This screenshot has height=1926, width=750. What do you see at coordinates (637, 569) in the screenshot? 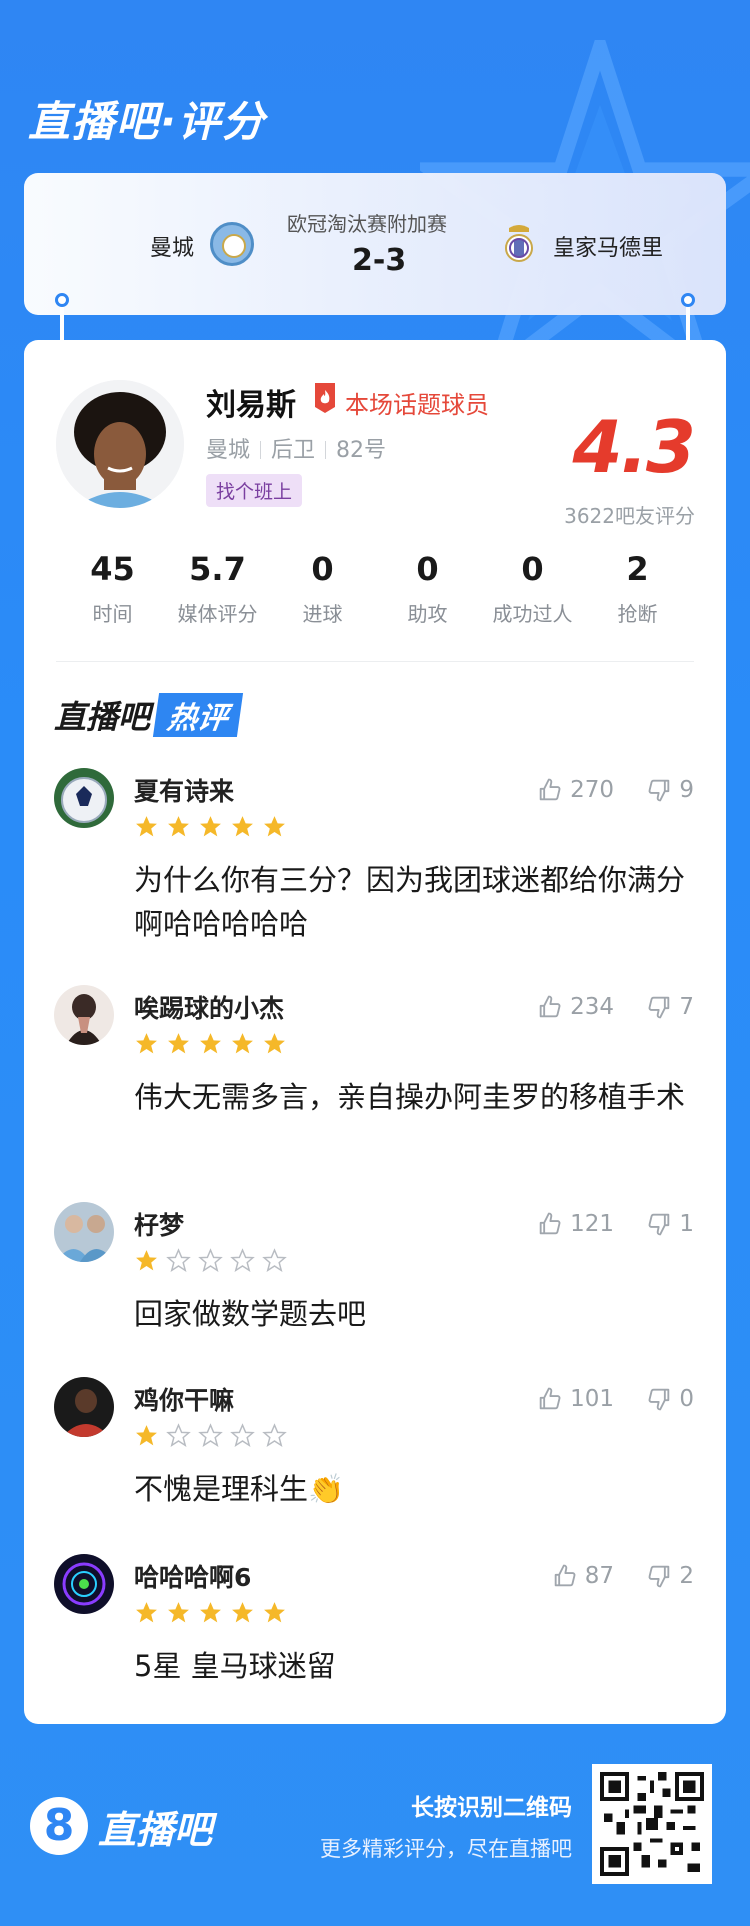
I see `stat-value: 2` at bounding box center [637, 569].